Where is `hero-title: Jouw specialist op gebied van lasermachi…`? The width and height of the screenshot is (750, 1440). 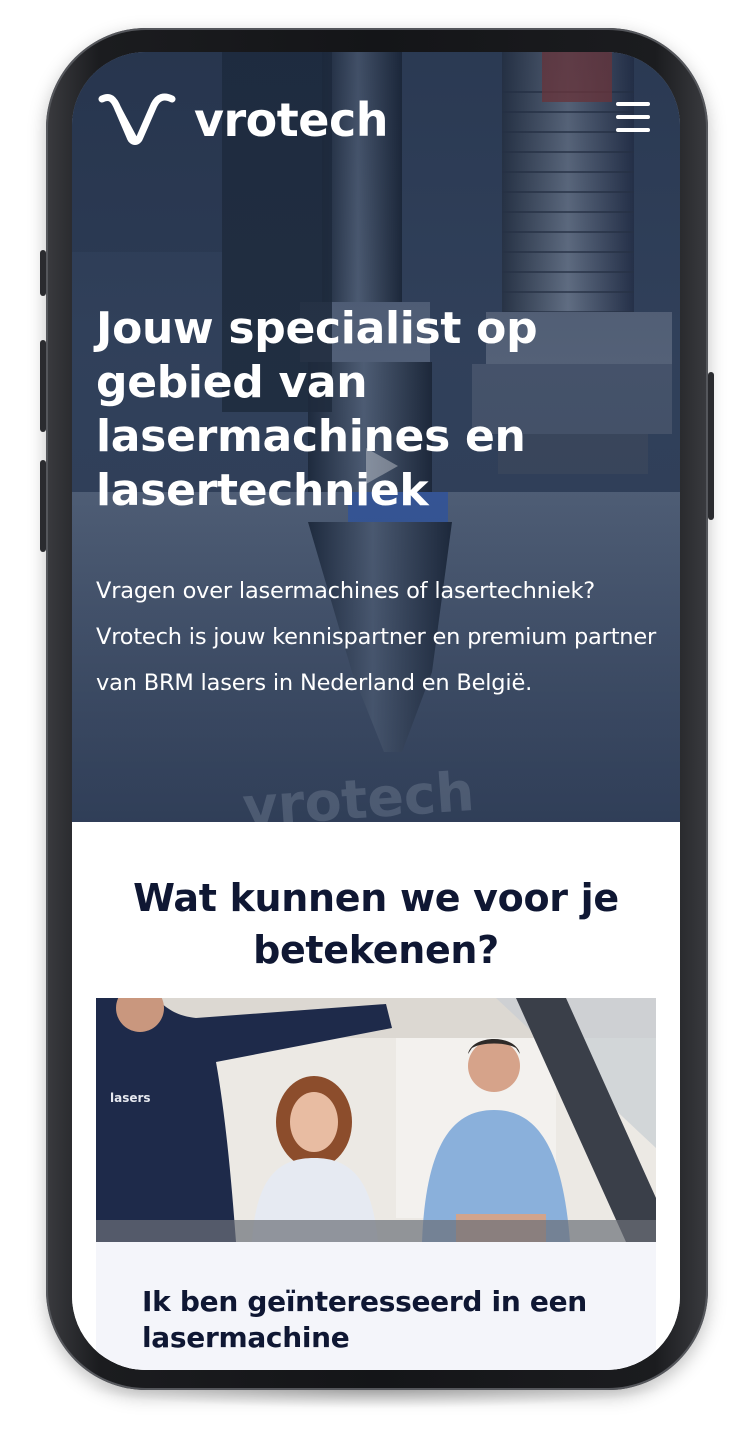 hero-title: Jouw specialist op gebied van lasermachi… is located at coordinates (317, 409).